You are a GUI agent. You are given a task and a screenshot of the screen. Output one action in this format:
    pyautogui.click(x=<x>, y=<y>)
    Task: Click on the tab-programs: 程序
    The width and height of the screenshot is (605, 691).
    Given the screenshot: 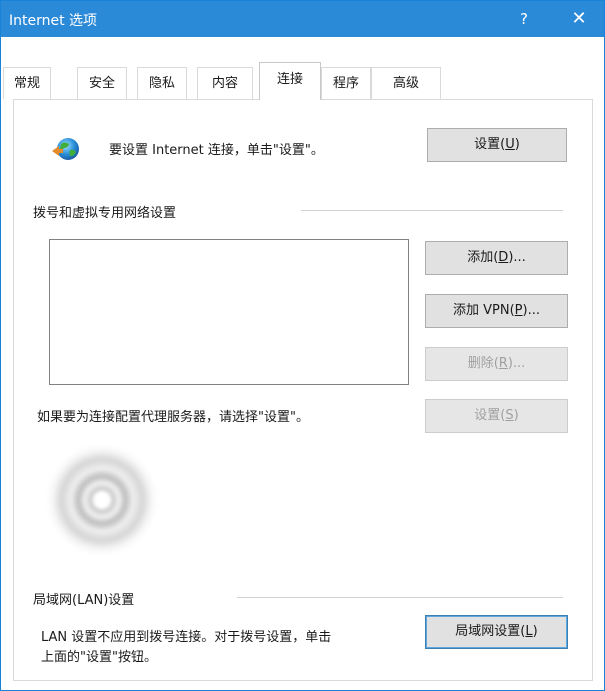 What is the action you would take?
    pyautogui.click(x=346, y=83)
    